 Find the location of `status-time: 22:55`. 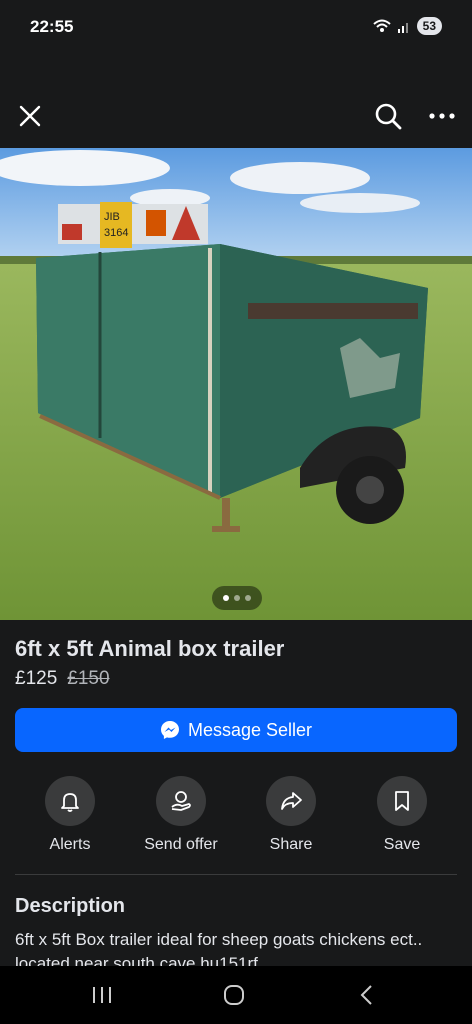

status-time: 22:55 is located at coordinates (52, 26).